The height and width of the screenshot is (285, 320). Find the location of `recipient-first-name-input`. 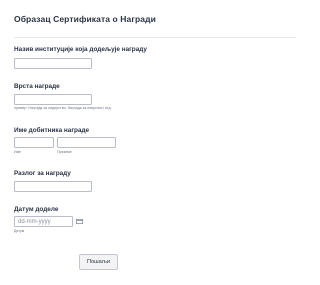

recipient-first-name-input is located at coordinates (34, 142).